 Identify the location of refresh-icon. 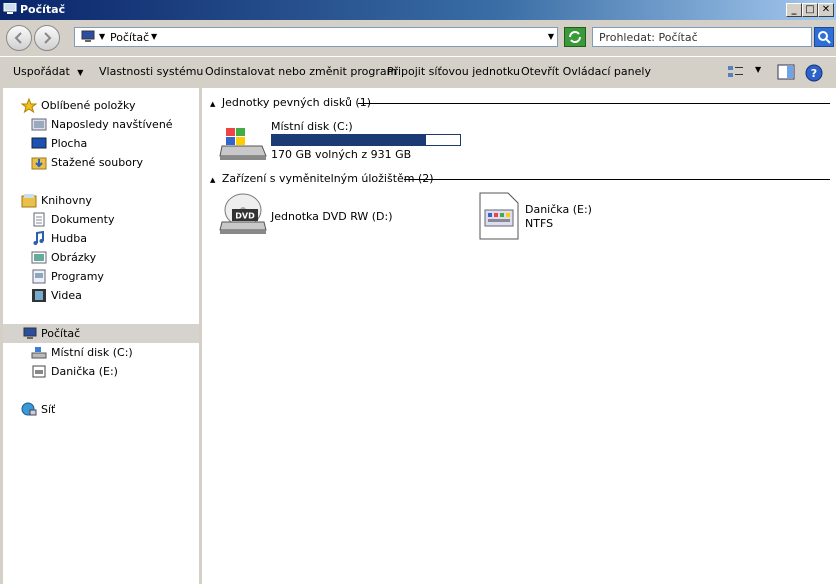
(575, 37).